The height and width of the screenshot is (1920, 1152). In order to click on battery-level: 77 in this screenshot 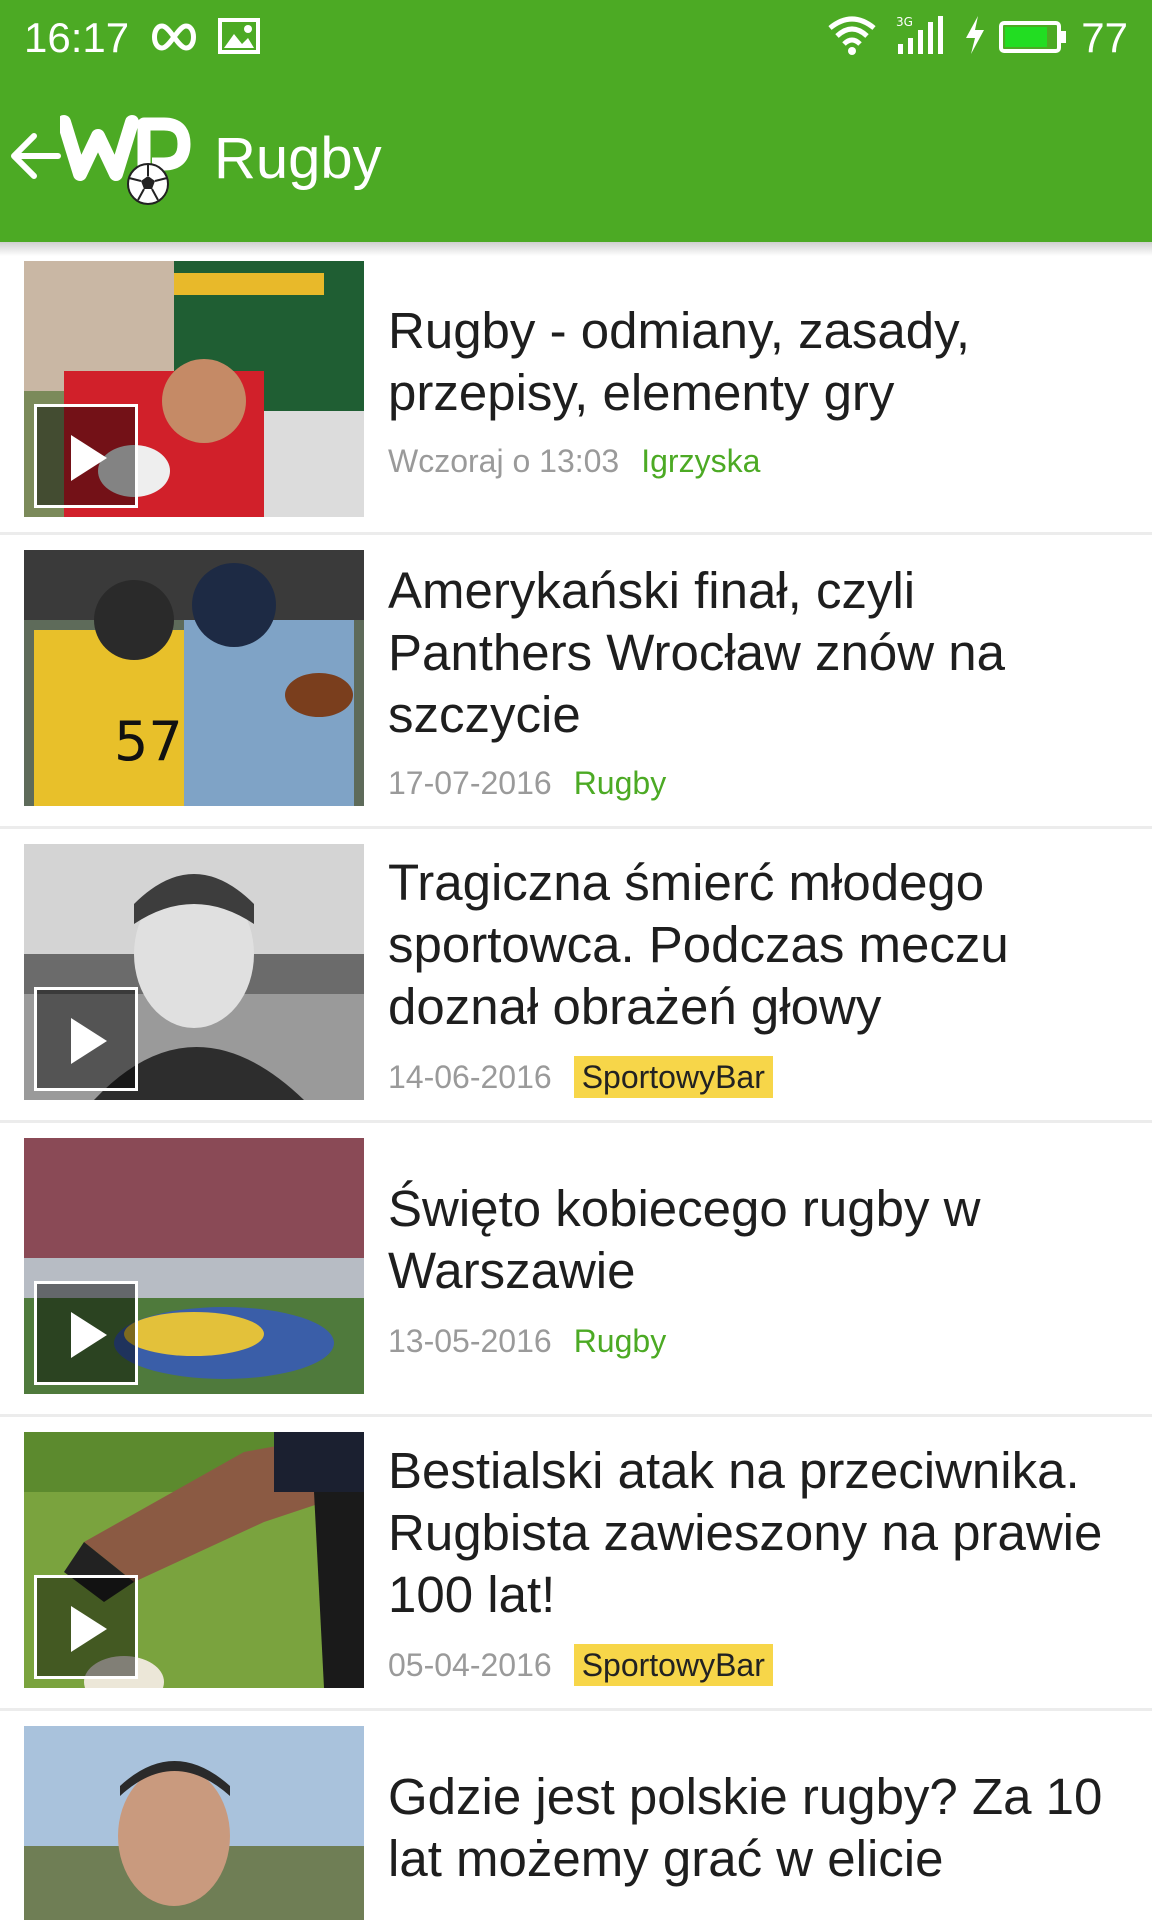, I will do `click(1104, 37)`.